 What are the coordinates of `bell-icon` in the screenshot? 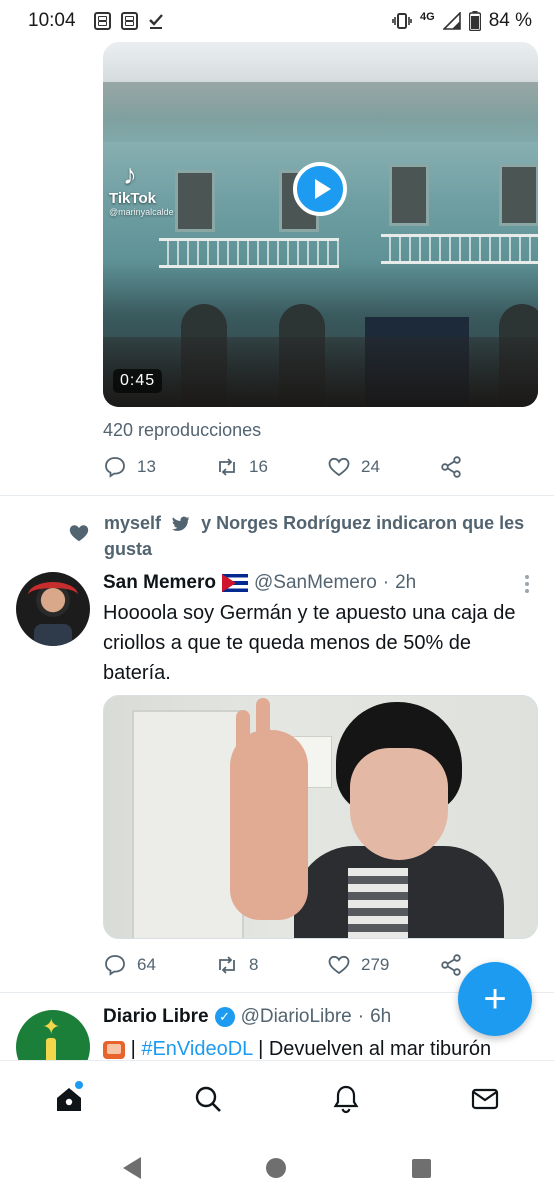 It's located at (346, 1099).